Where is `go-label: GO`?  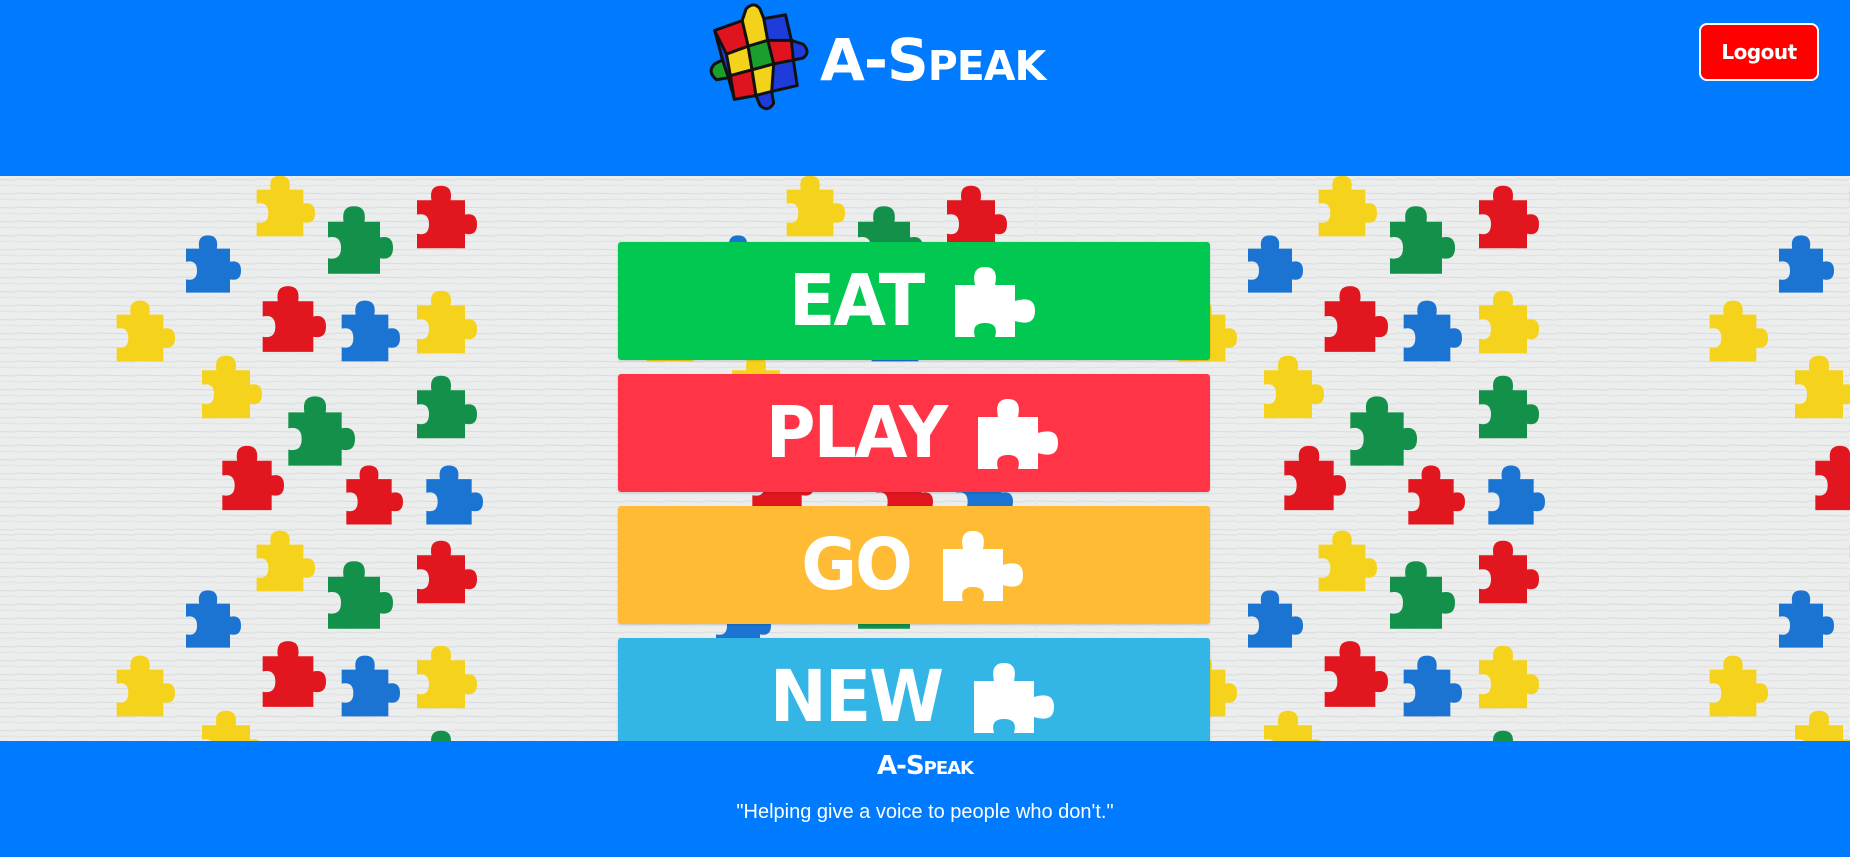 go-label: GO is located at coordinates (857, 565).